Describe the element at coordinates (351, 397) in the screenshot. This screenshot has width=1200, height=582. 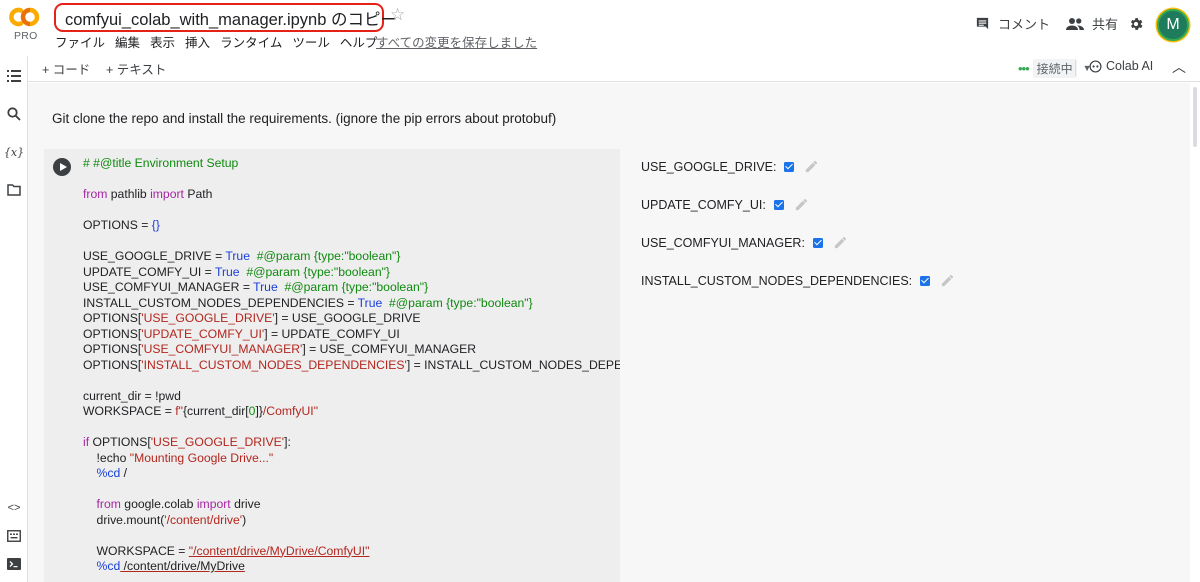
I see `code-line: current_dir = !pwd` at that location.